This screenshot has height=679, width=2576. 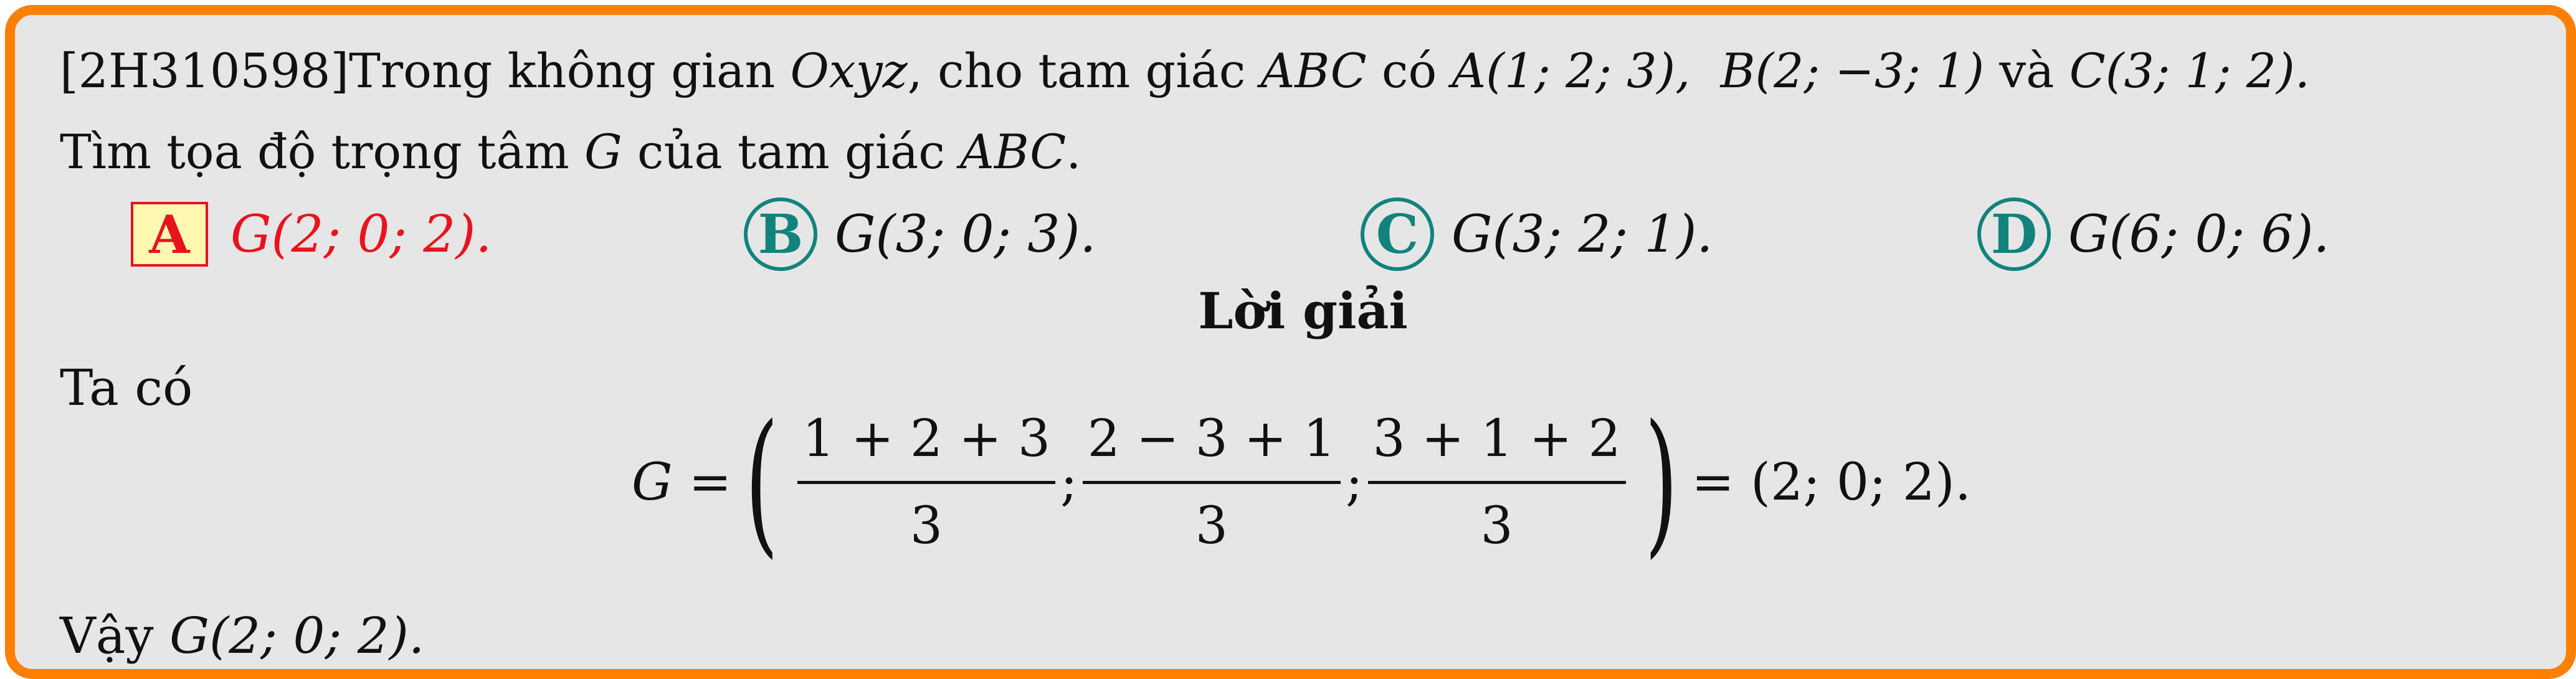 I want to click on right-paren: ), so click(x=1661, y=481).